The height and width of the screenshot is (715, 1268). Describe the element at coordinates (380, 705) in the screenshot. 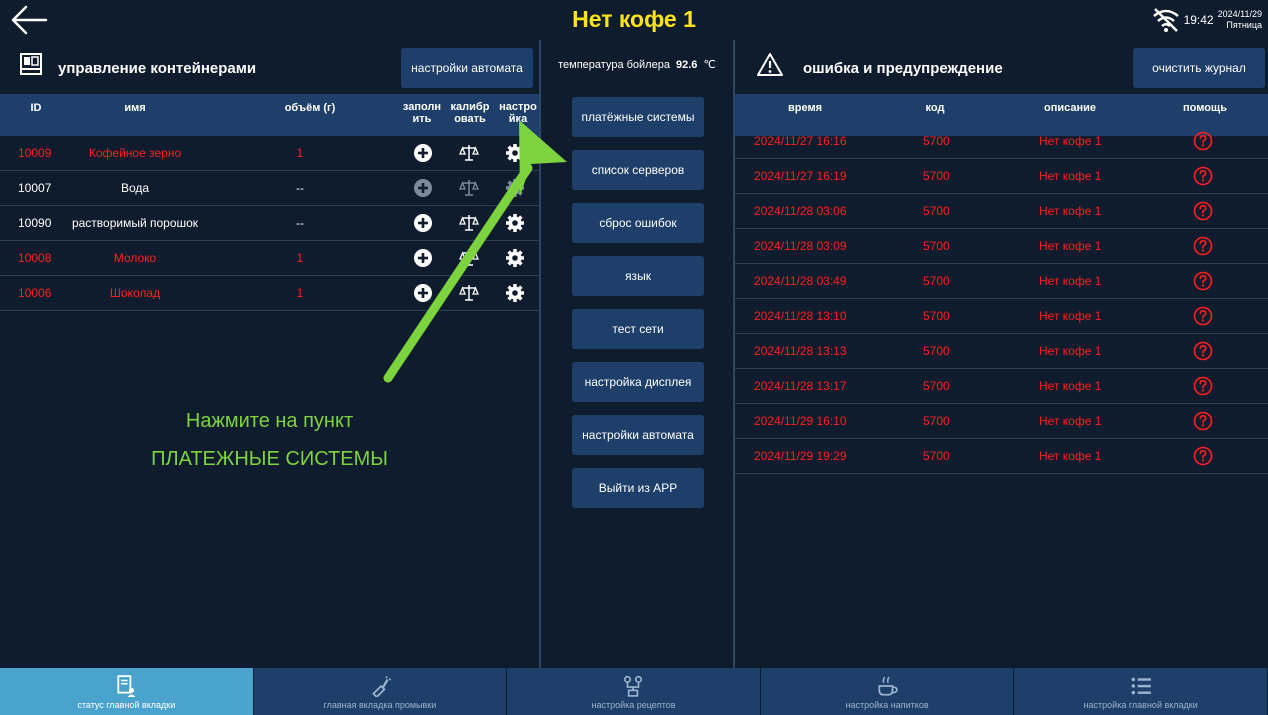

I see `bottom-tab-label: главная вкладка промывки` at that location.